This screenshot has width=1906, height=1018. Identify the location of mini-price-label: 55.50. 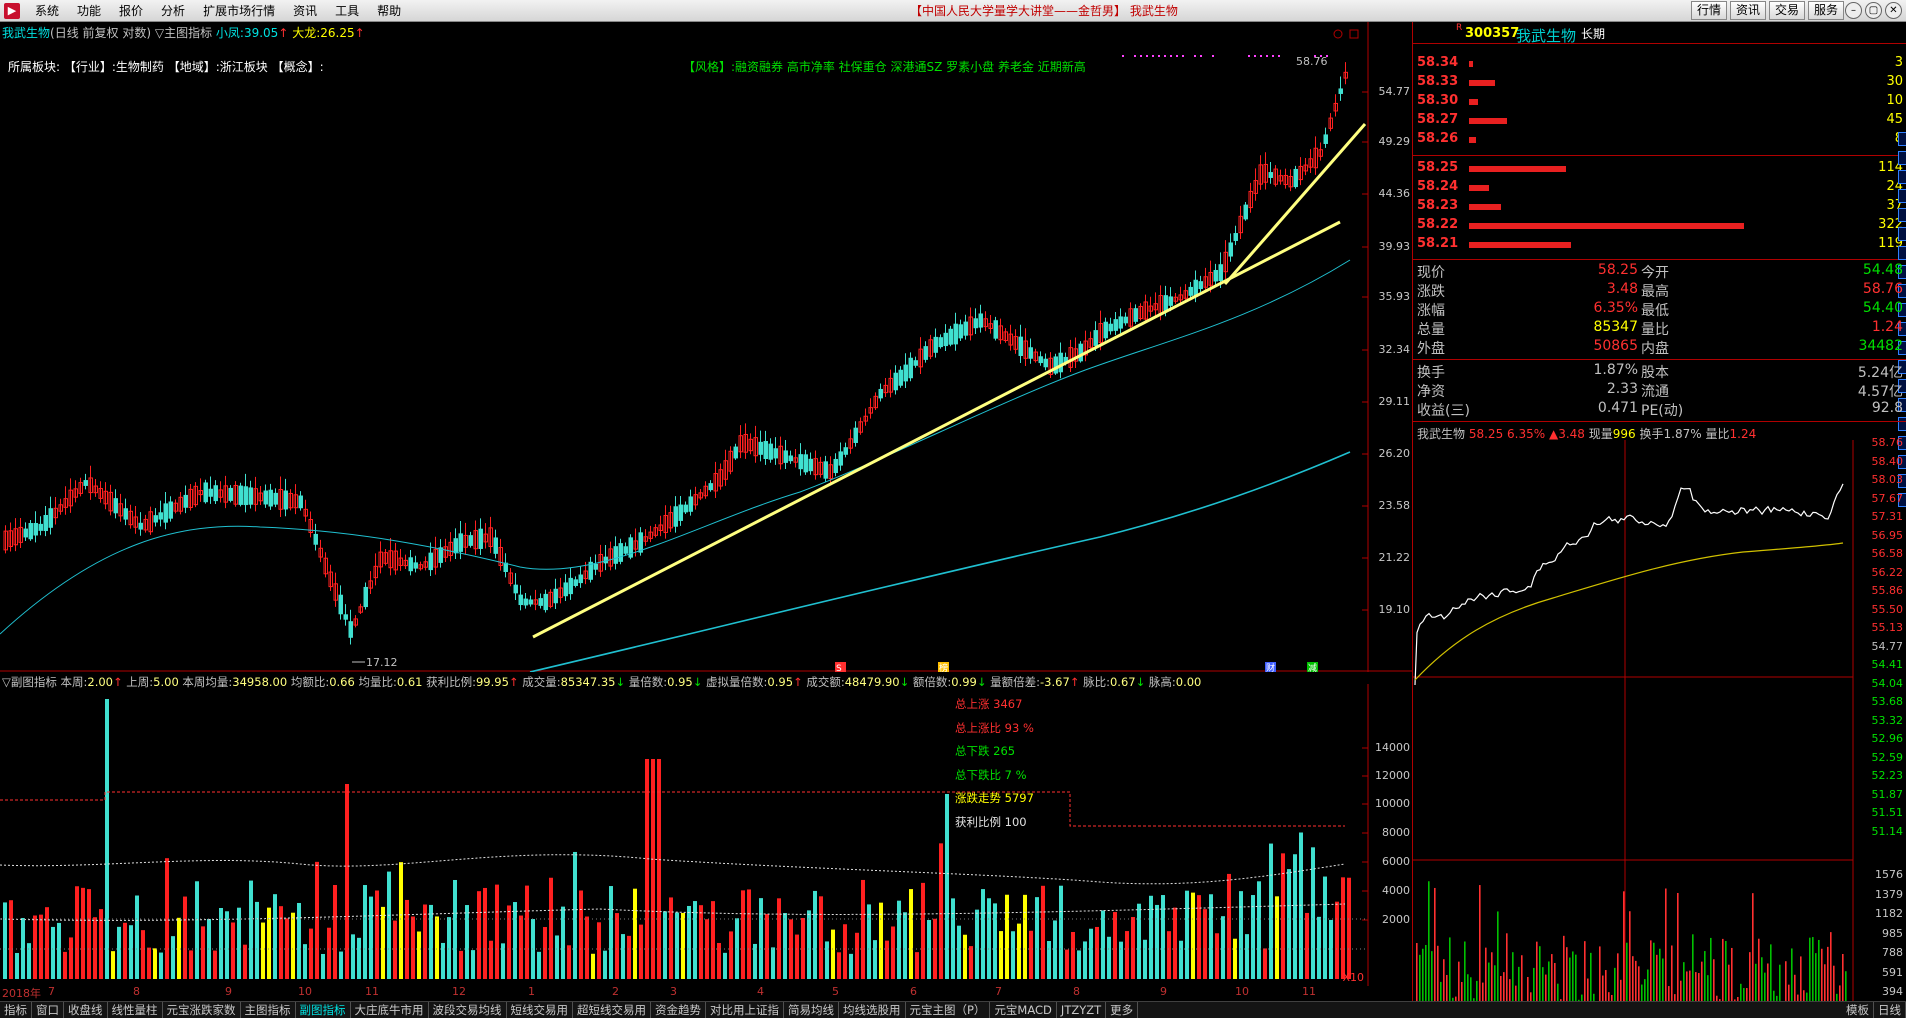
(1887, 609).